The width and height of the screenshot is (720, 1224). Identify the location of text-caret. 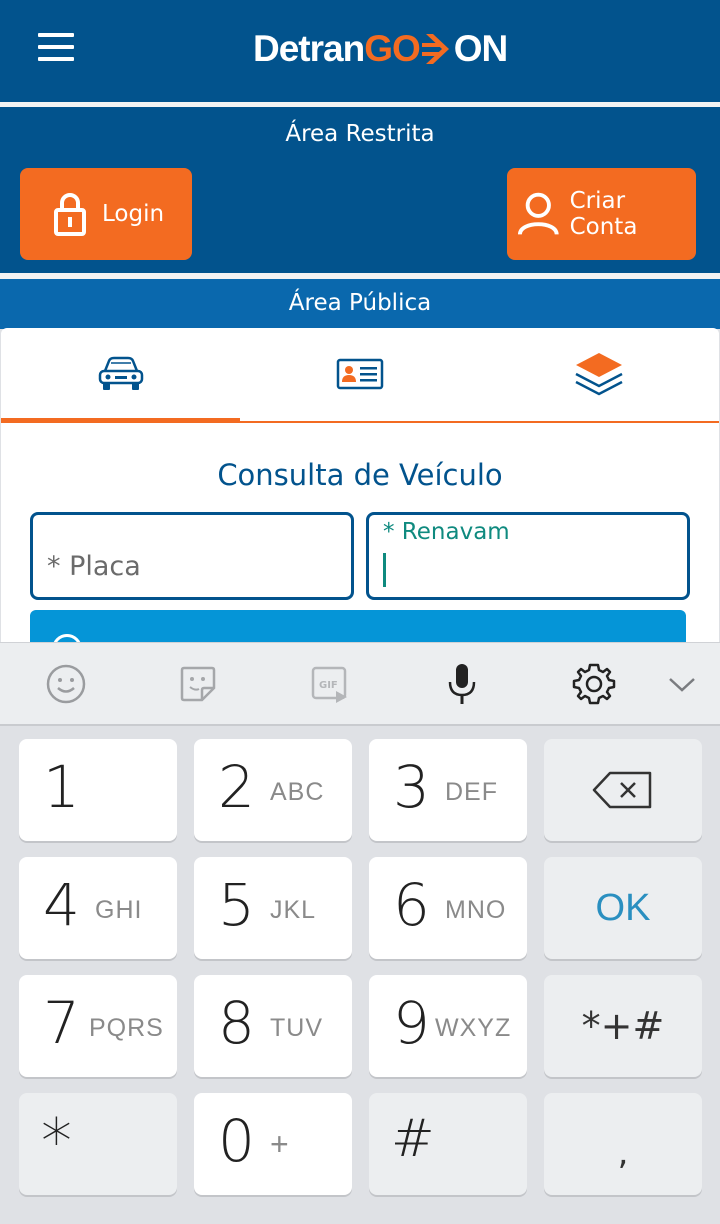
(384, 570).